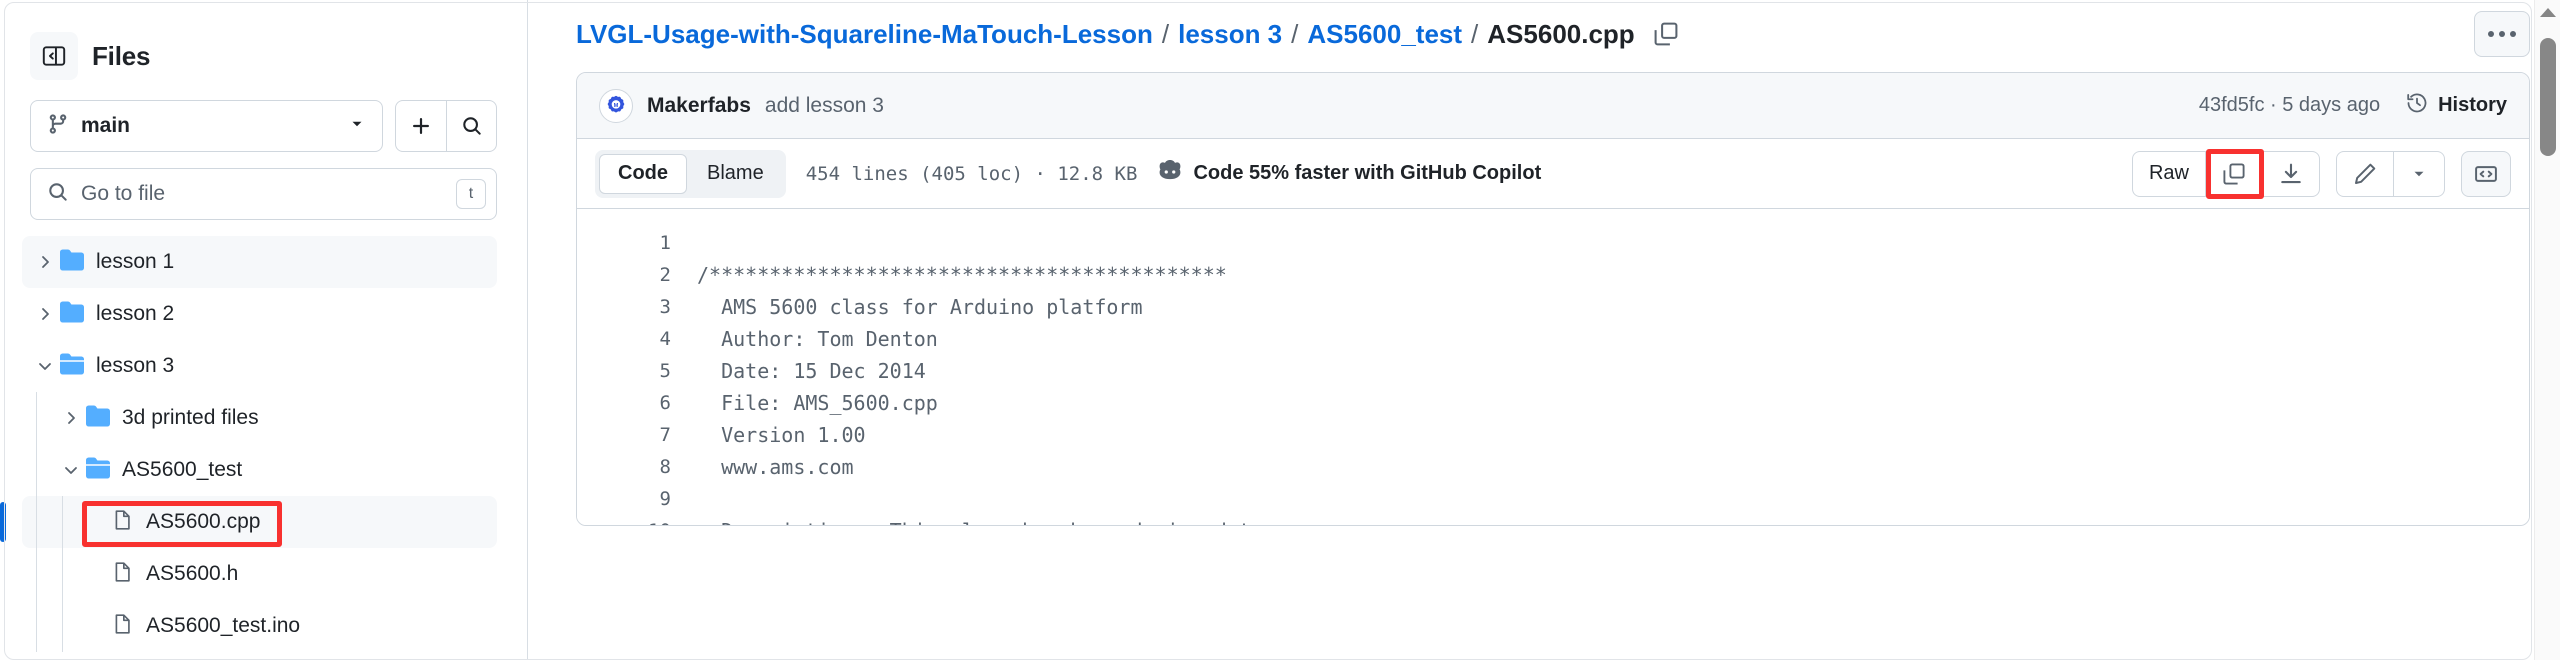 The height and width of the screenshot is (660, 2560). Describe the element at coordinates (1367, 173) in the screenshot. I see `copilot-label: Code 55% faster with GitHub Copilot` at that location.